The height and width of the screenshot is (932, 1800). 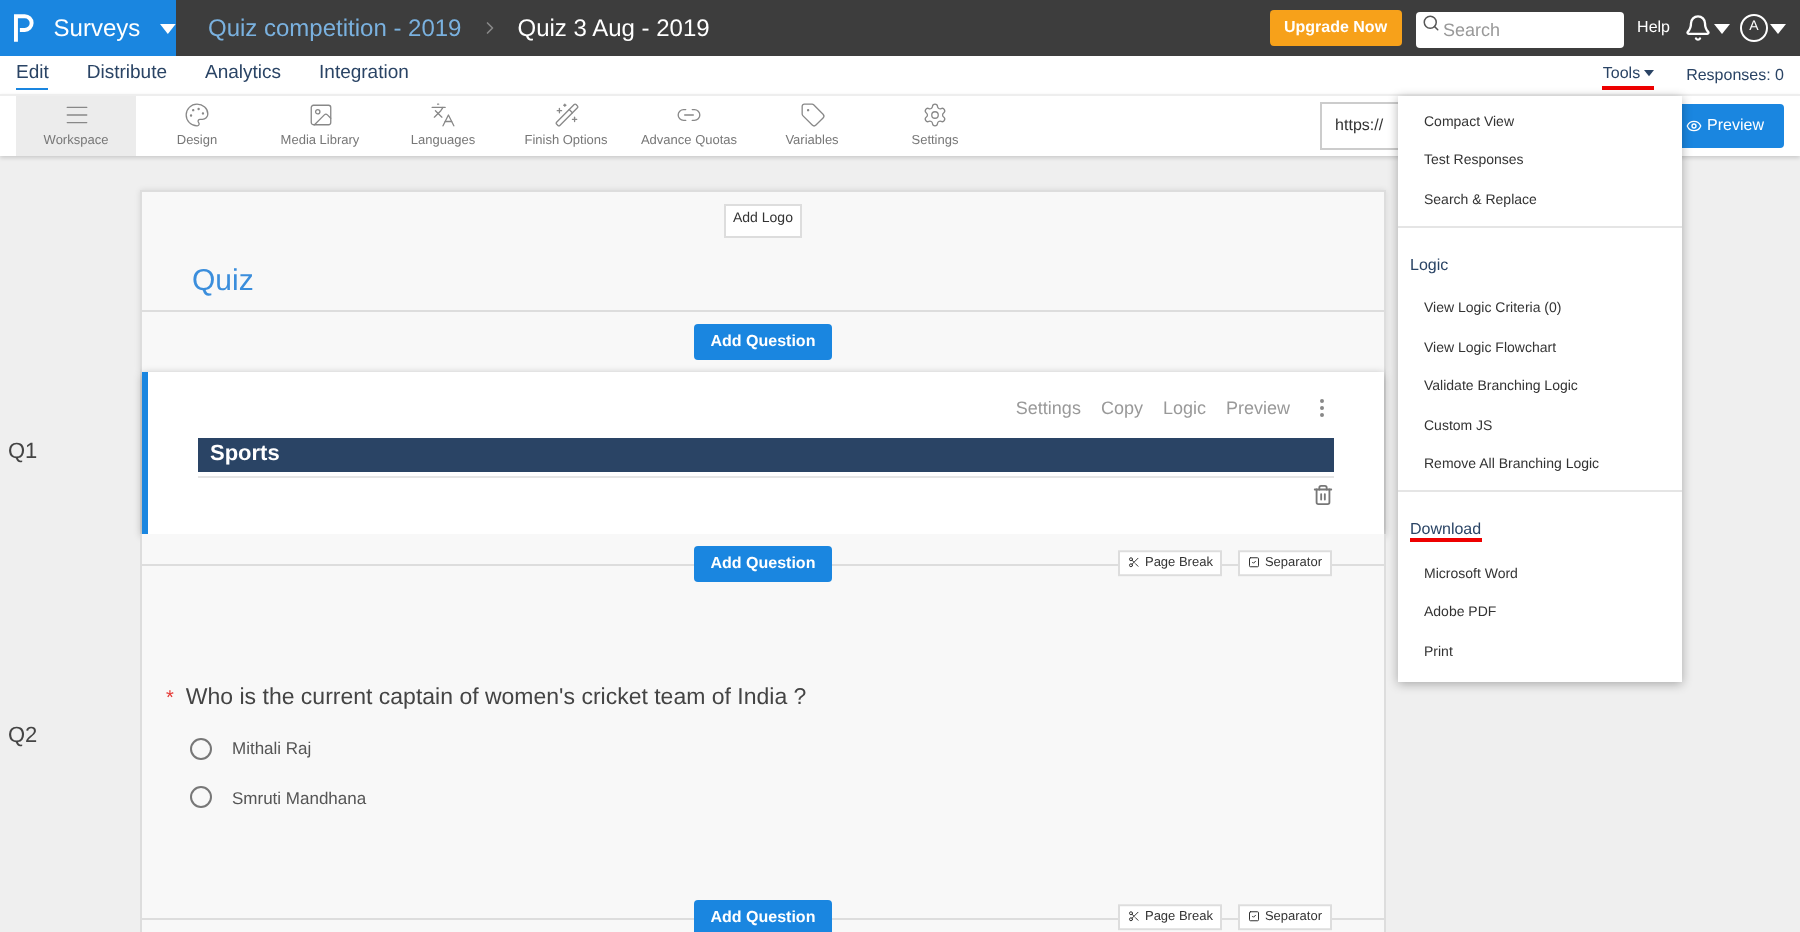 I want to click on breadcrumb-link: Quiz competition - 2019, so click(x=335, y=28).